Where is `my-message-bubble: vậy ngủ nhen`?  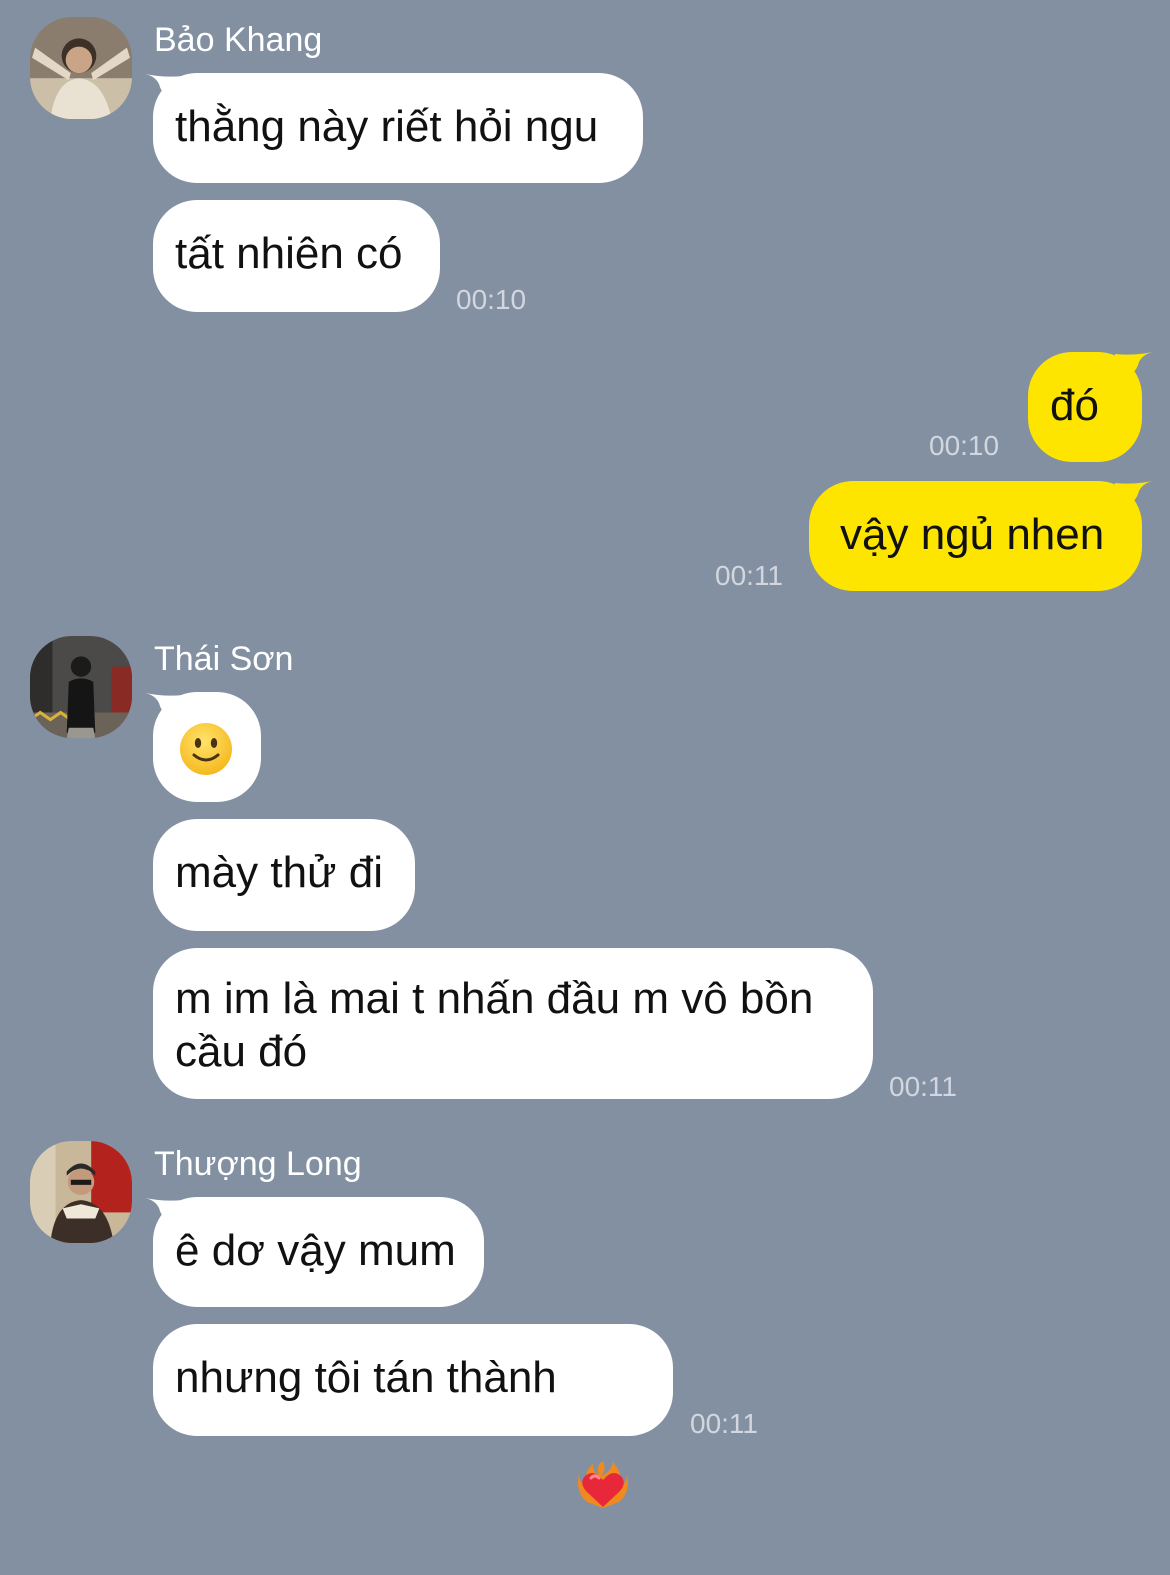 my-message-bubble: vậy ngủ nhen is located at coordinates (975, 536).